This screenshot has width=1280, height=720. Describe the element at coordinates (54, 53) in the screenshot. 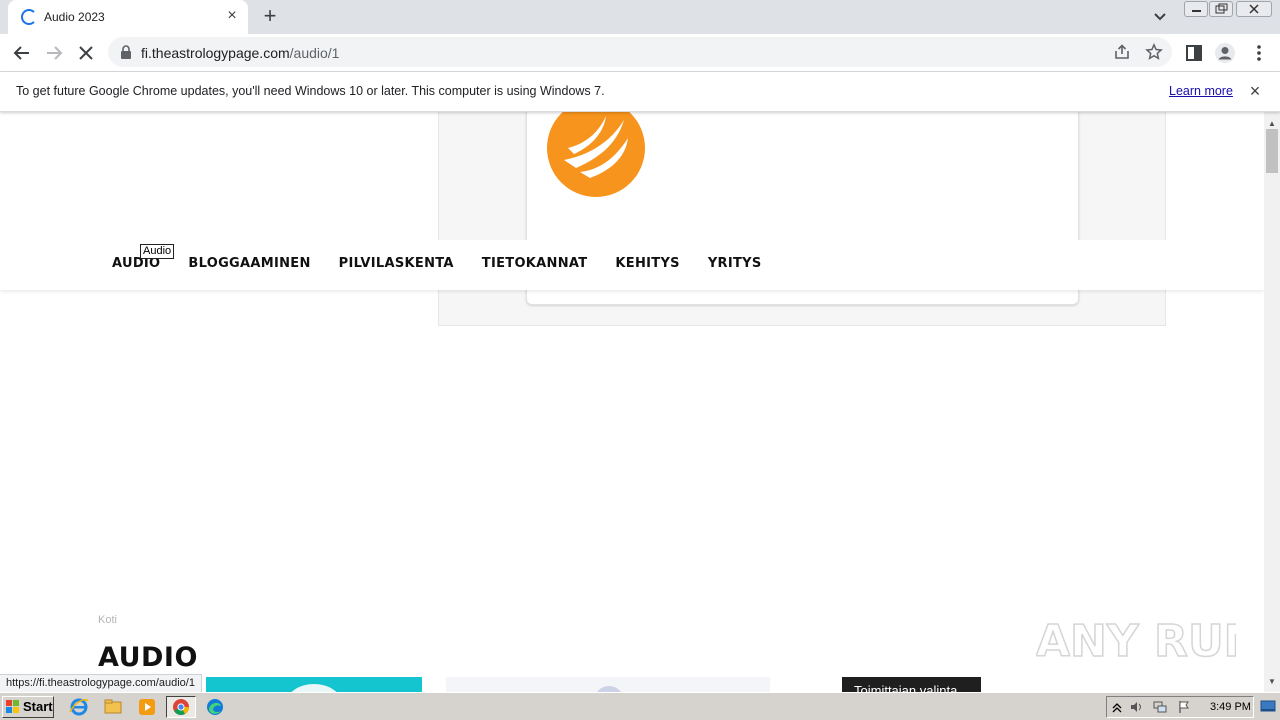

I see `forward-arrow-icon` at that location.